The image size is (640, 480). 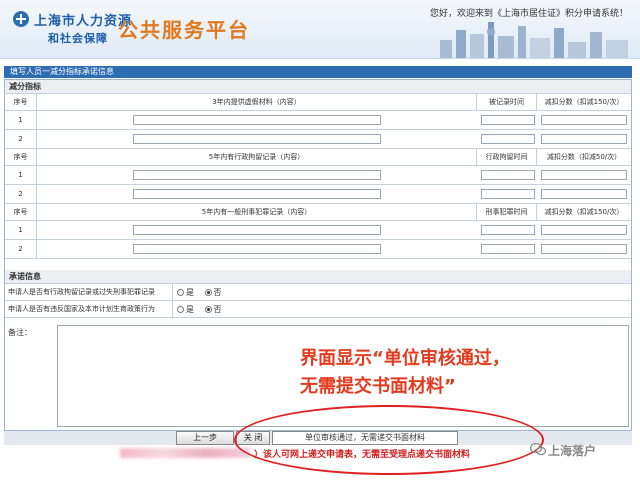 What do you see at coordinates (184, 30) in the screenshot?
I see `brand-title: 公共服务平台` at bounding box center [184, 30].